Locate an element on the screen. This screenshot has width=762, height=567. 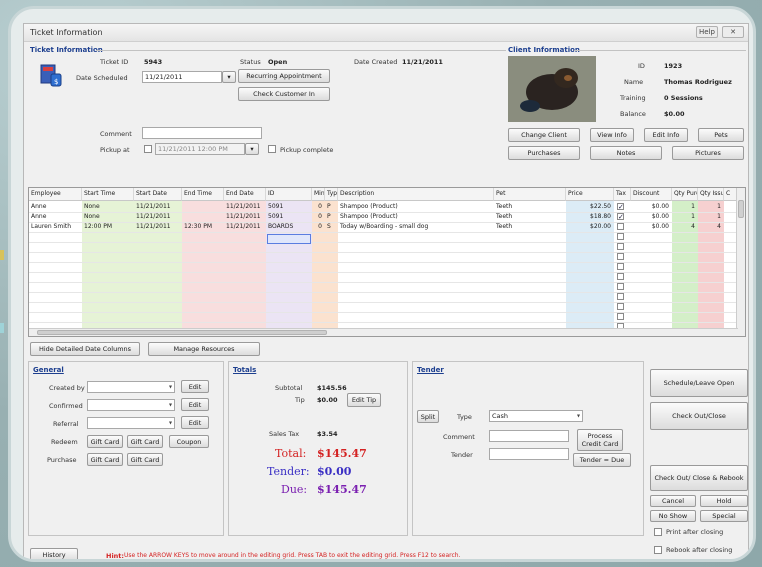
grid-cell: 4 is located at coordinates (685, 227).